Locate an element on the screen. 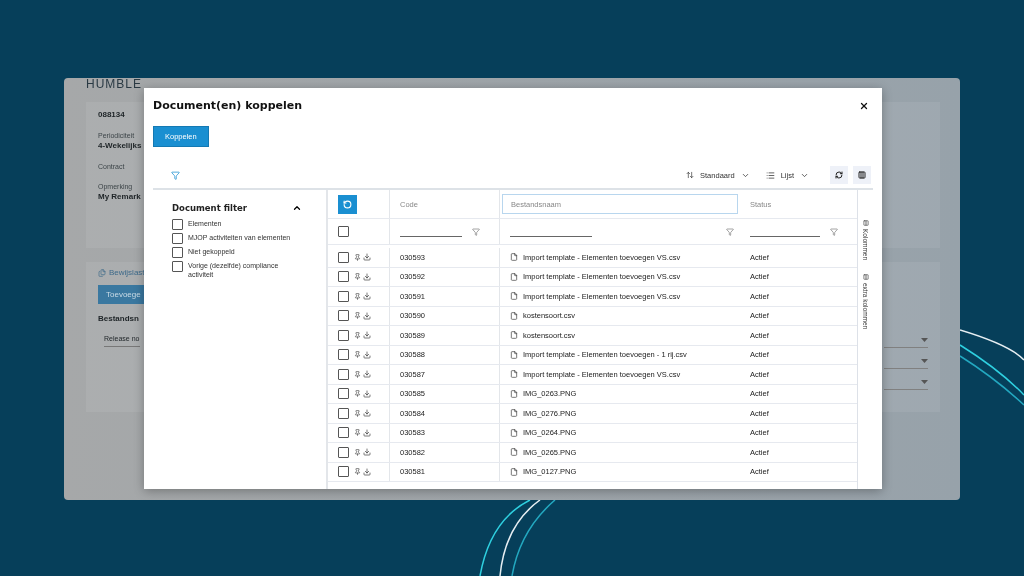 The height and width of the screenshot is (576, 1024). close-icon is located at coordinates (864, 105).